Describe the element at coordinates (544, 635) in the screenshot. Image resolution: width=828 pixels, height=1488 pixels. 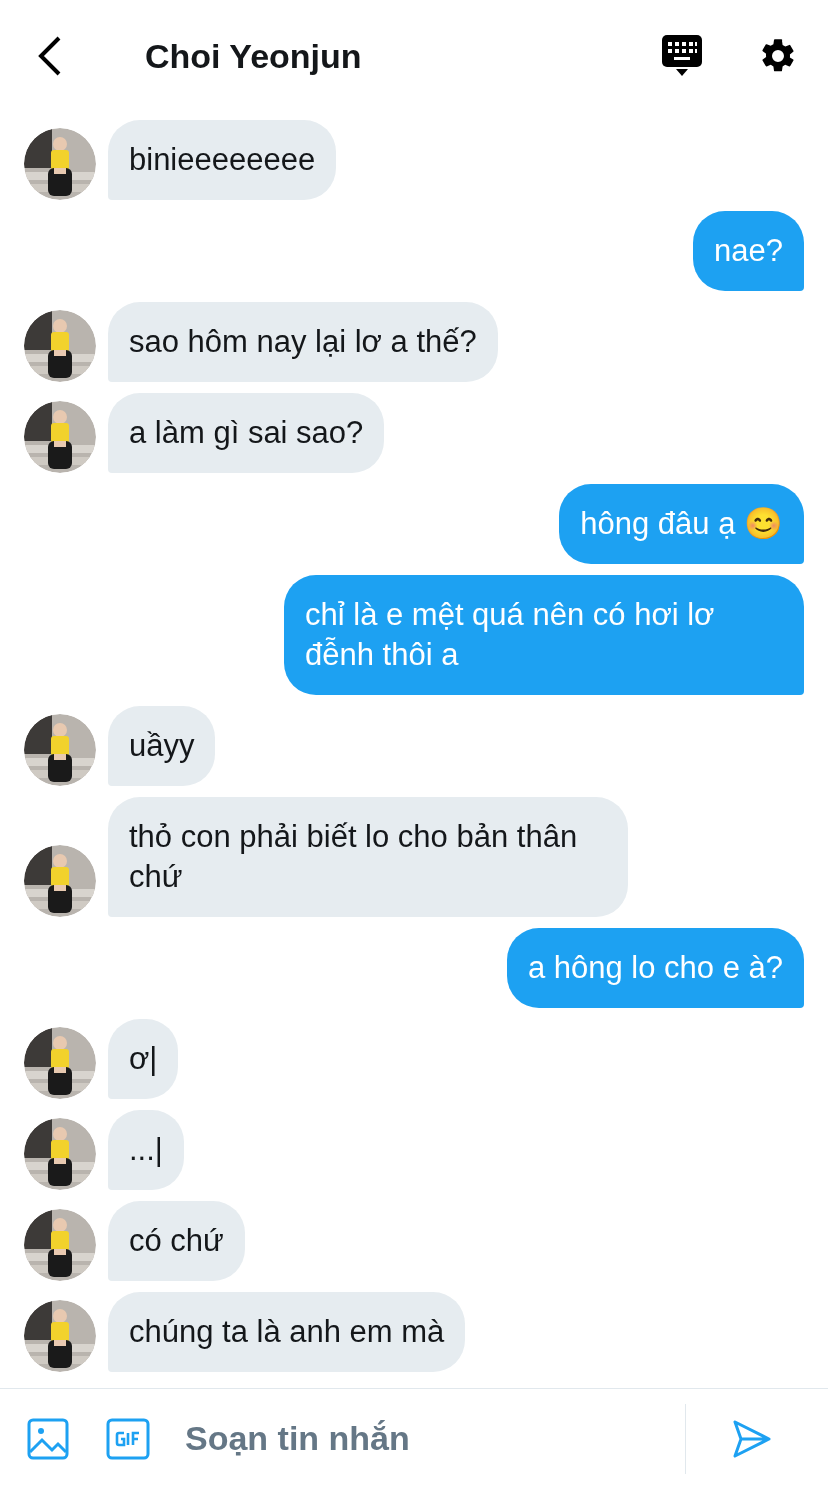
I see `sent-message: chỉ là e mệt quá nên có hơi lơ đễnh thôi a` at that location.